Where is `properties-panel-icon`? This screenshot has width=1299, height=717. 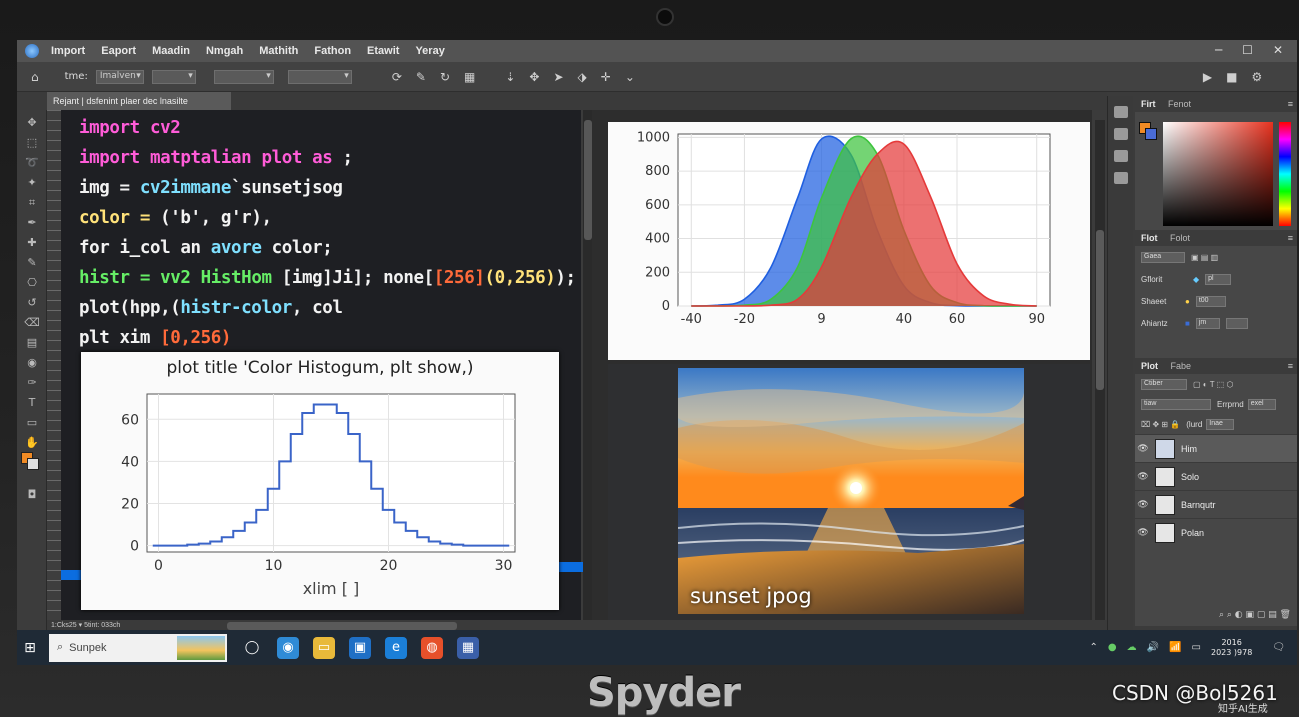 properties-panel-icon is located at coordinates (1121, 134).